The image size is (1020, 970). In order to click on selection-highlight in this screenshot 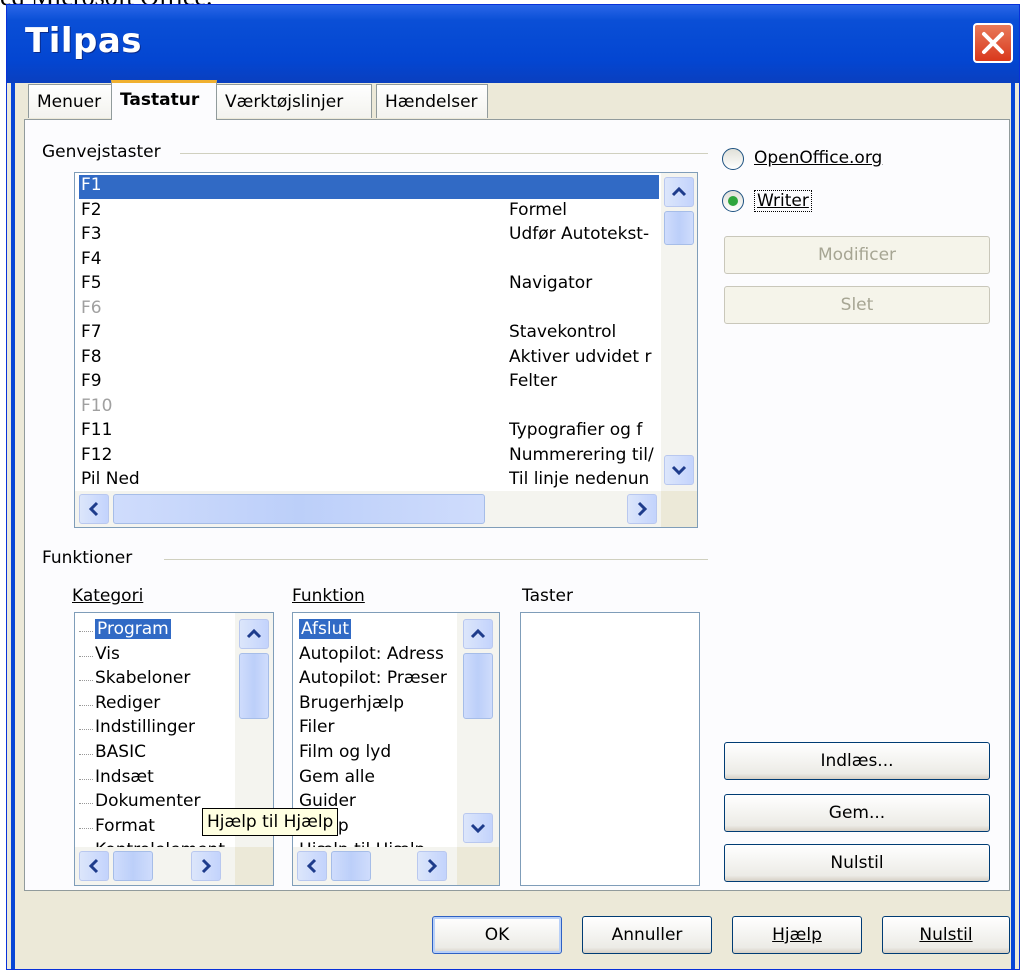, I will do `click(369, 187)`.